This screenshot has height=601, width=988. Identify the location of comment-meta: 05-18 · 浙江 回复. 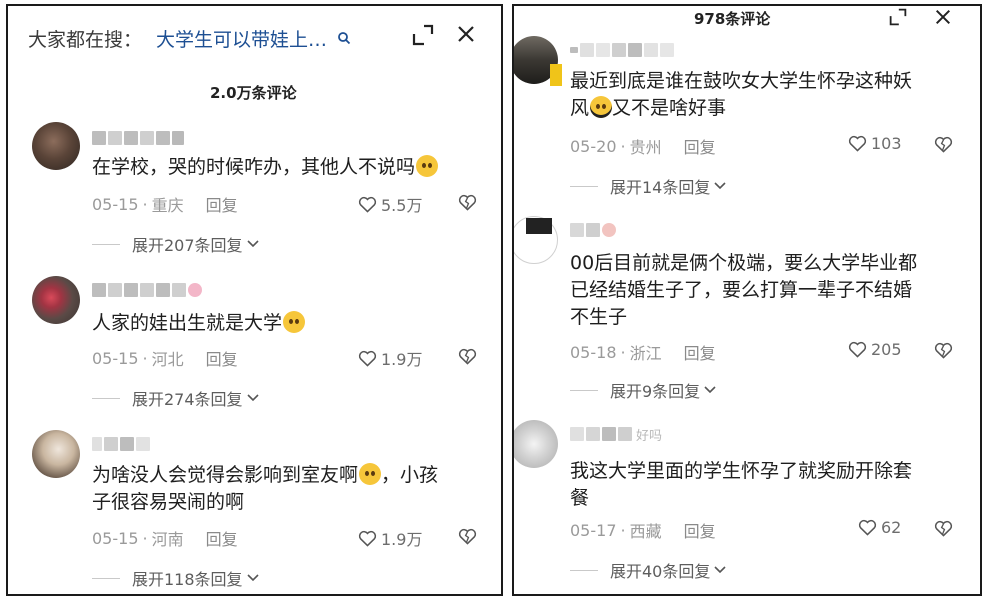
(643, 352).